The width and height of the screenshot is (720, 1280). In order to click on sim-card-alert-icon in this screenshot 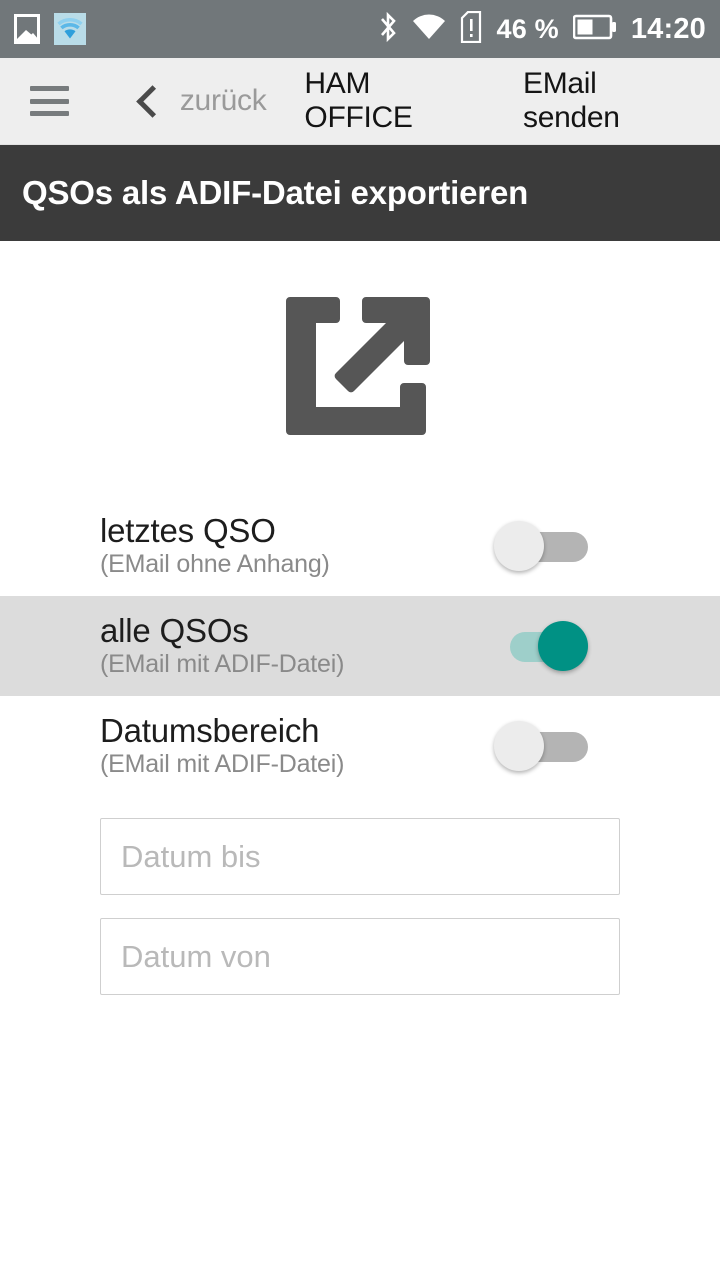, I will do `click(471, 29)`.